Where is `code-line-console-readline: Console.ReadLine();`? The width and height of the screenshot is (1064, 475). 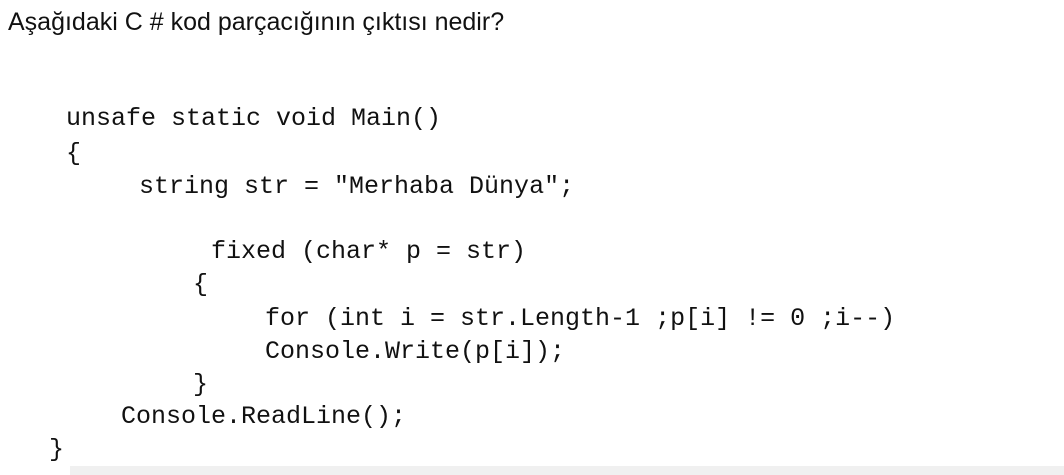 code-line-console-readline: Console.ReadLine(); is located at coordinates (264, 416).